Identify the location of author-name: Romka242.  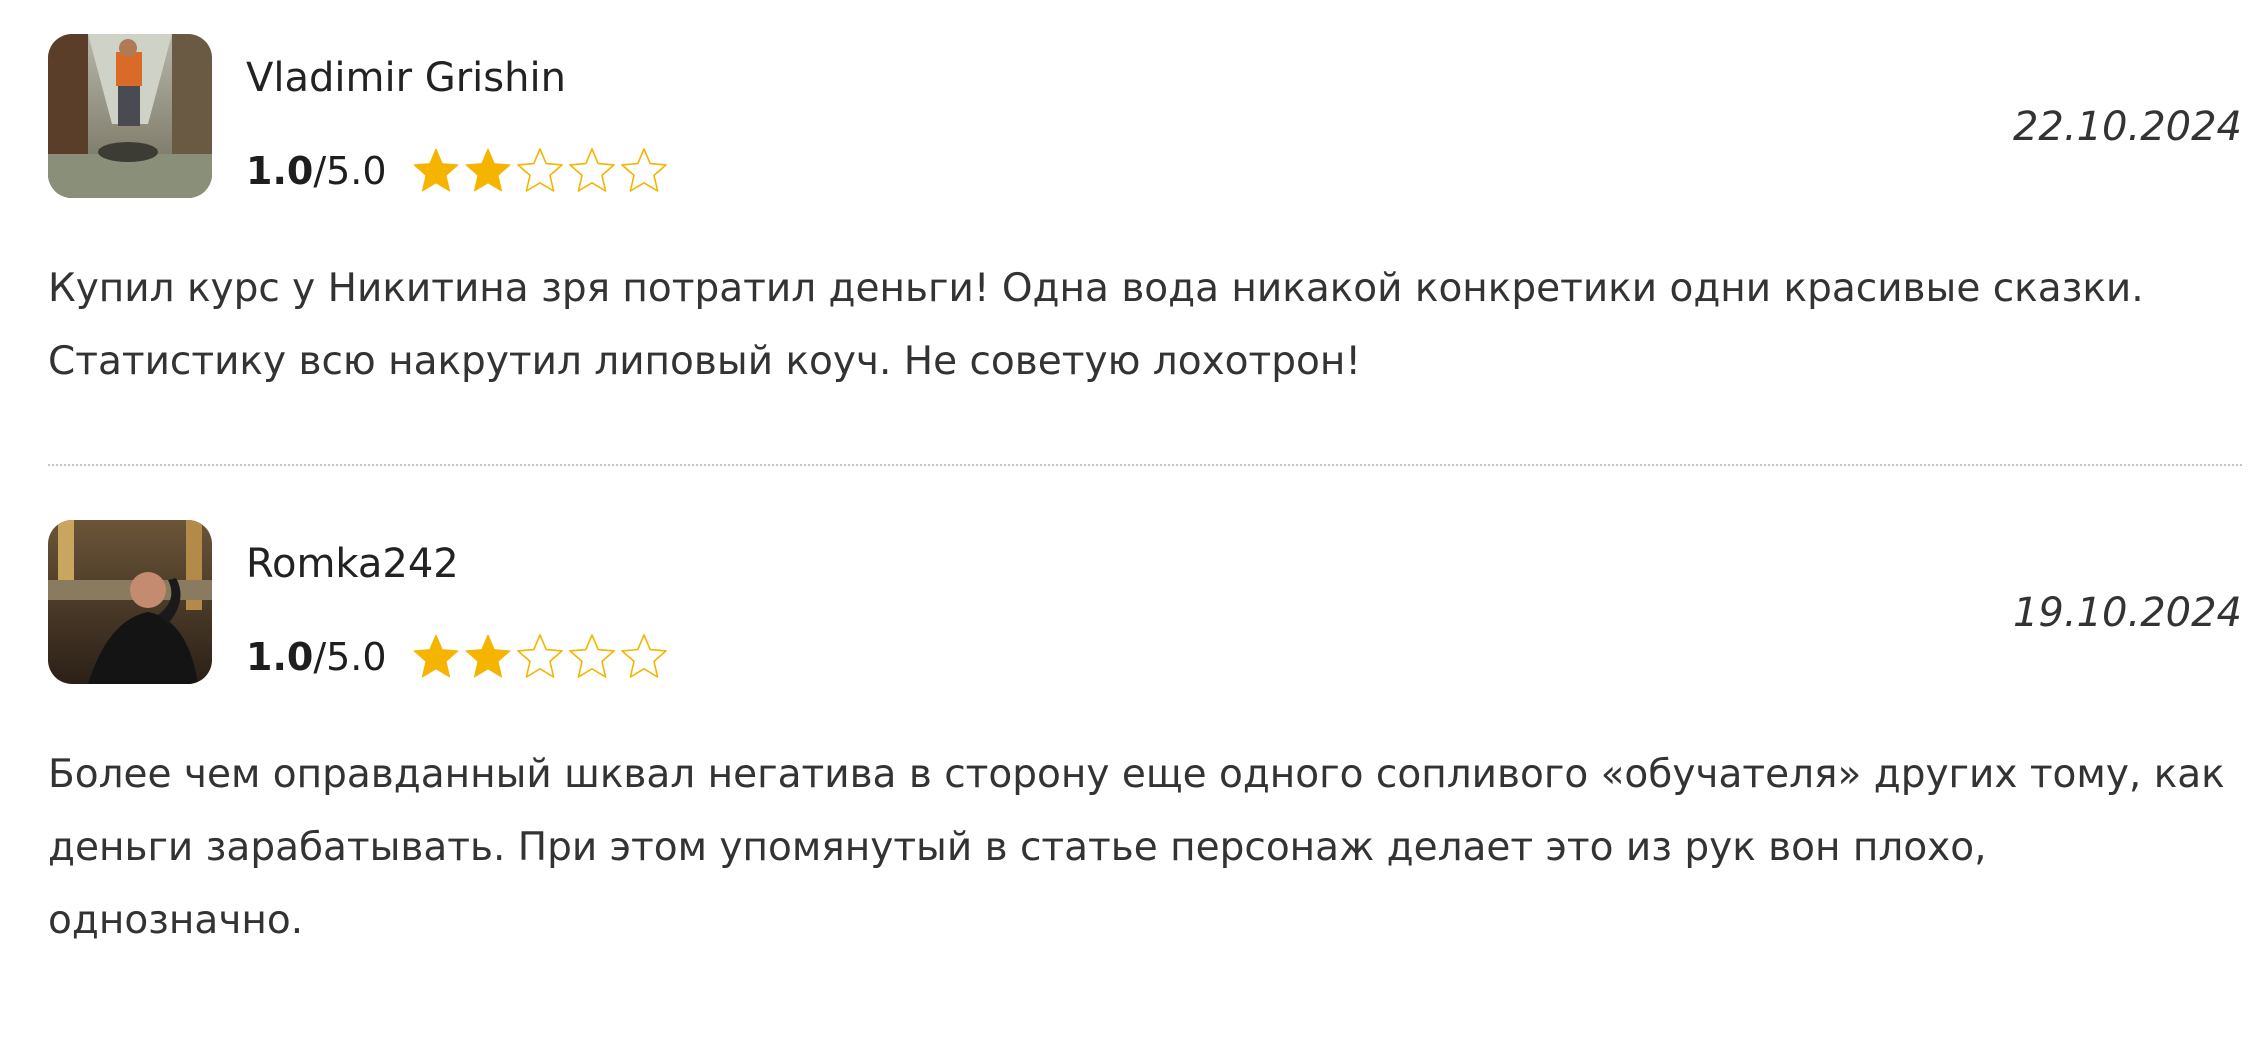
(352, 564).